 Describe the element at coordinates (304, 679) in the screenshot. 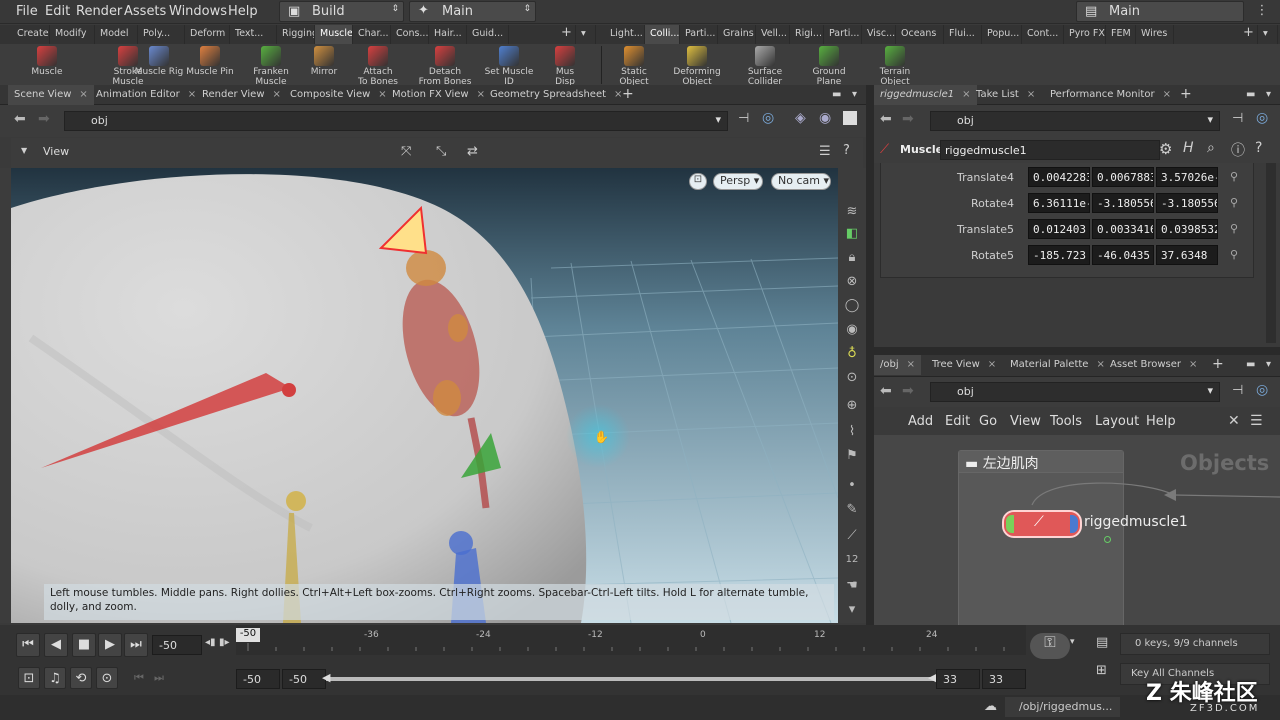

I see `range-start-field: -50` at that location.